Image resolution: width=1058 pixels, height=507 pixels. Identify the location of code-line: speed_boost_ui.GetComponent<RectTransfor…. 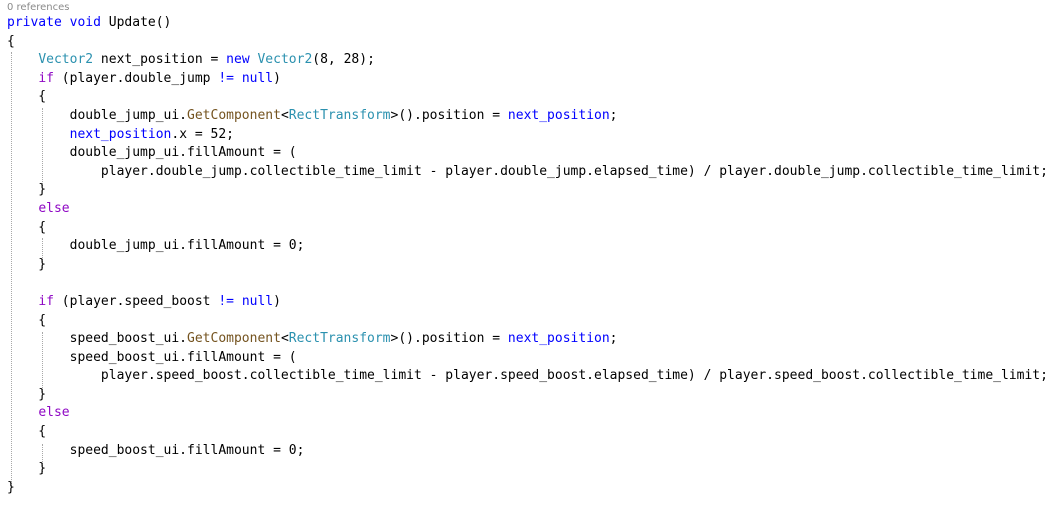
(527, 339).